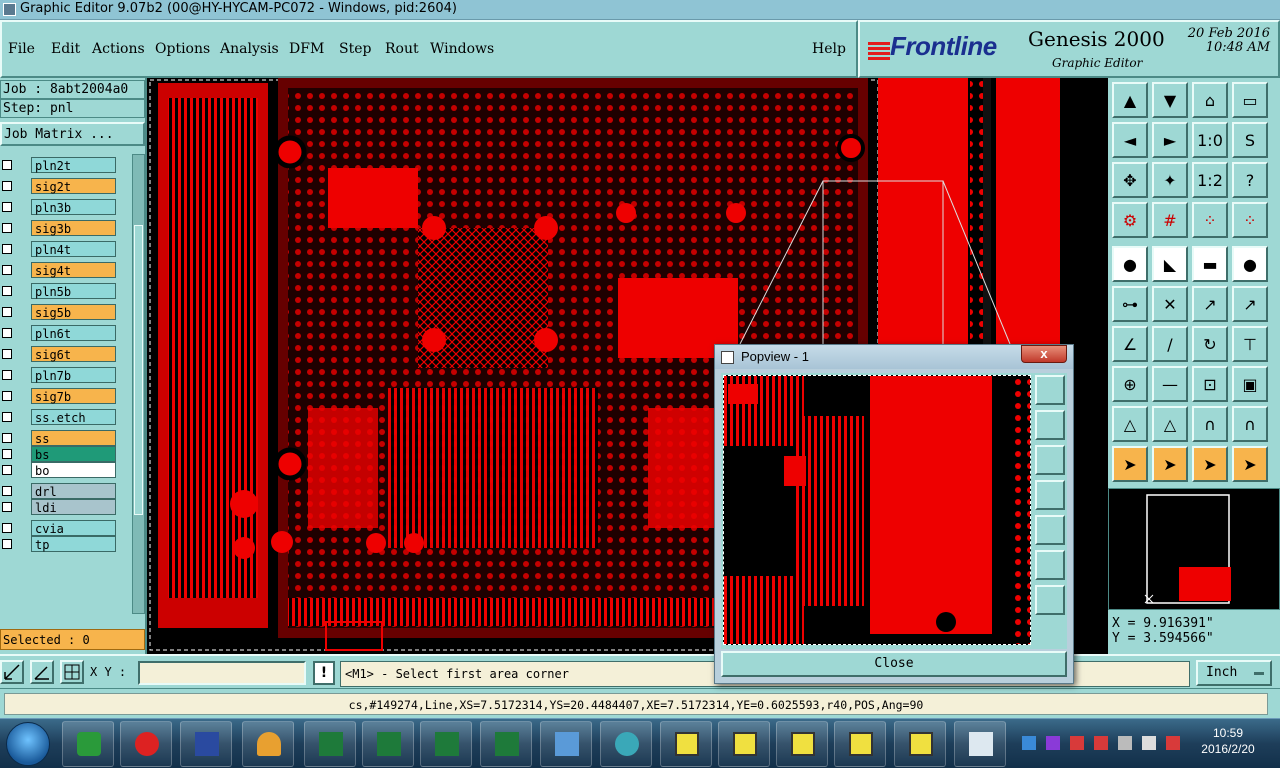  What do you see at coordinates (1170, 180) in the screenshot?
I see `center-tool-button: ✦` at bounding box center [1170, 180].